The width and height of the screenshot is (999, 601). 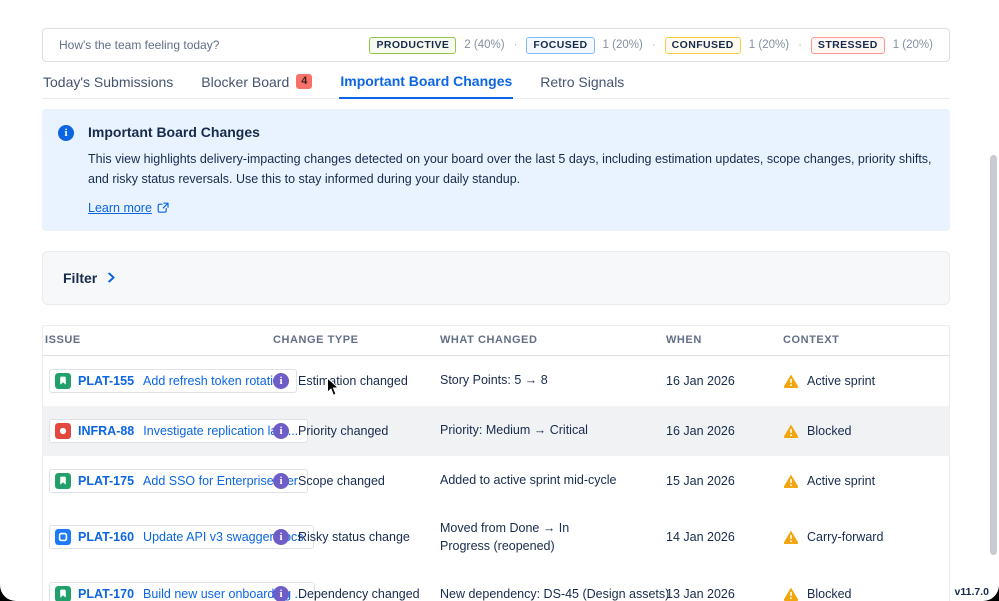 I want to click on context-cell: Carry-forward, so click(x=865, y=537).